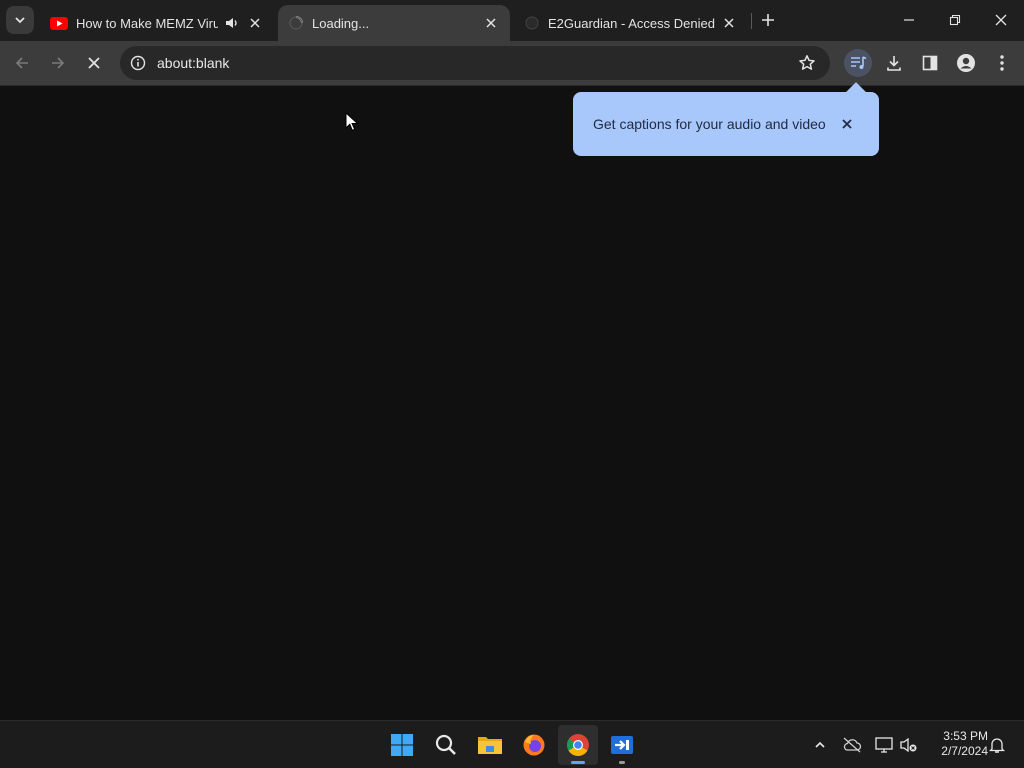  What do you see at coordinates (709, 124) in the screenshot?
I see `captions-promo-text: Get captions for your audio and video` at bounding box center [709, 124].